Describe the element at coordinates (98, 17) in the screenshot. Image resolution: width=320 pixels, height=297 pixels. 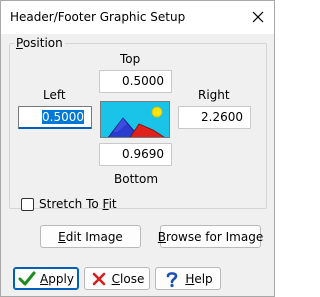
I see `window-title: Header/Footer Graphic Setup` at that location.